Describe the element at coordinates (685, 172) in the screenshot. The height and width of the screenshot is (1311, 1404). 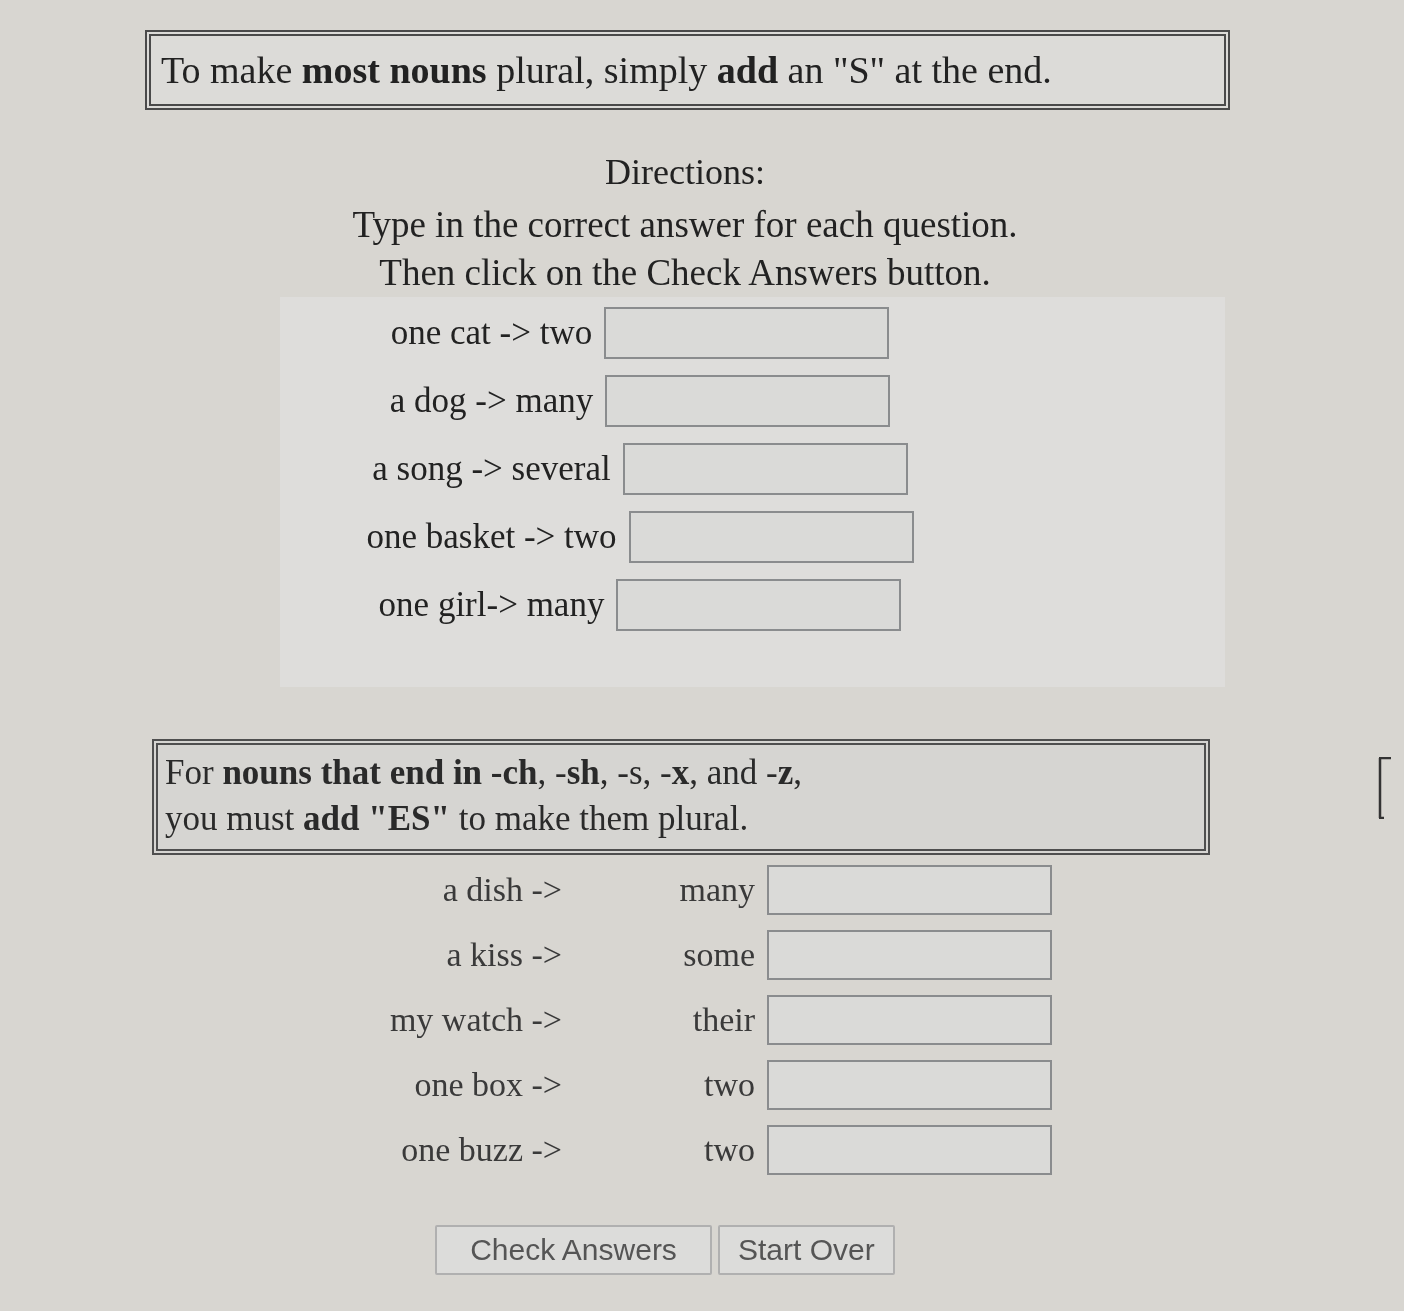
I see `directions-heading: Directions:` at that location.